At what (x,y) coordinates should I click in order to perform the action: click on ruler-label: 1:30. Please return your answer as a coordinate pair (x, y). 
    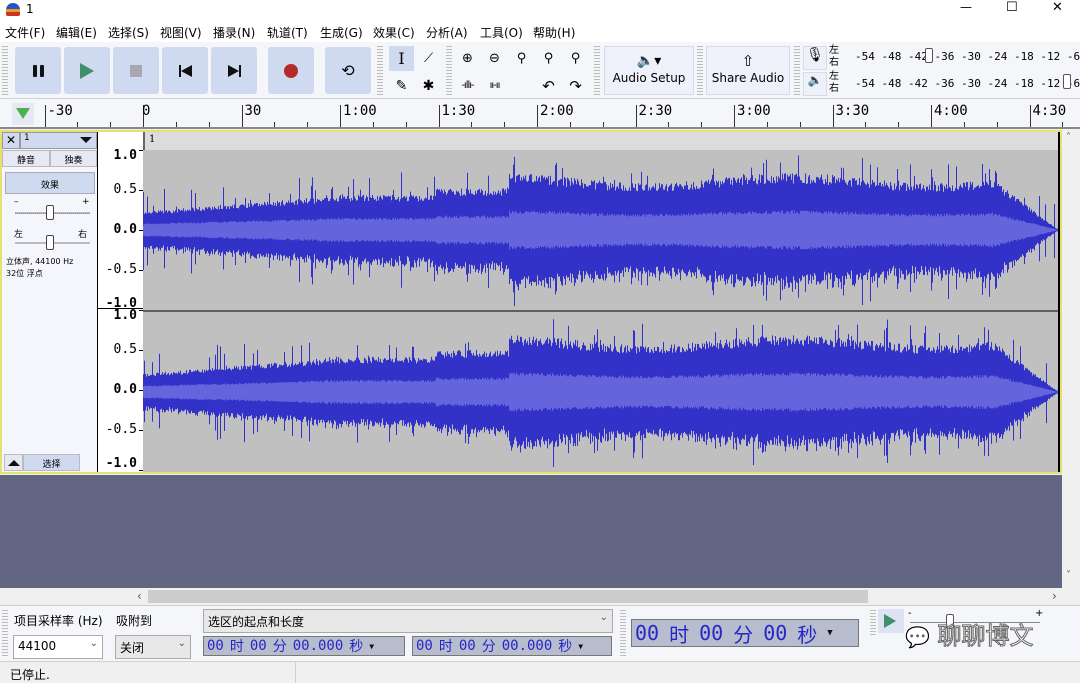
    Looking at the image, I should click on (458, 111).